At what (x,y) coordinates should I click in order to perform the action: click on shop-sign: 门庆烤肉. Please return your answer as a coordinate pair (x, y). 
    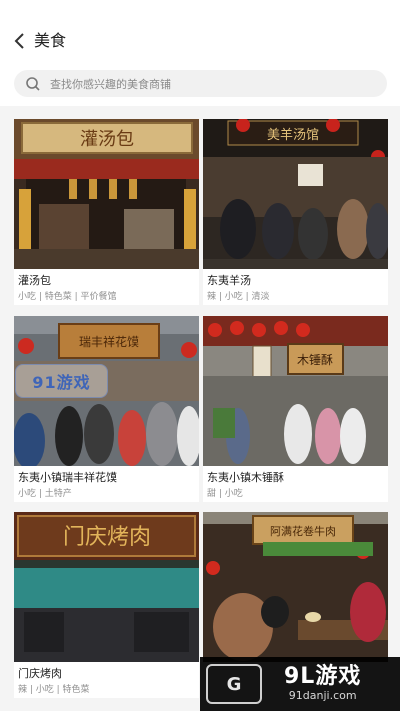
    Looking at the image, I should click on (107, 537).